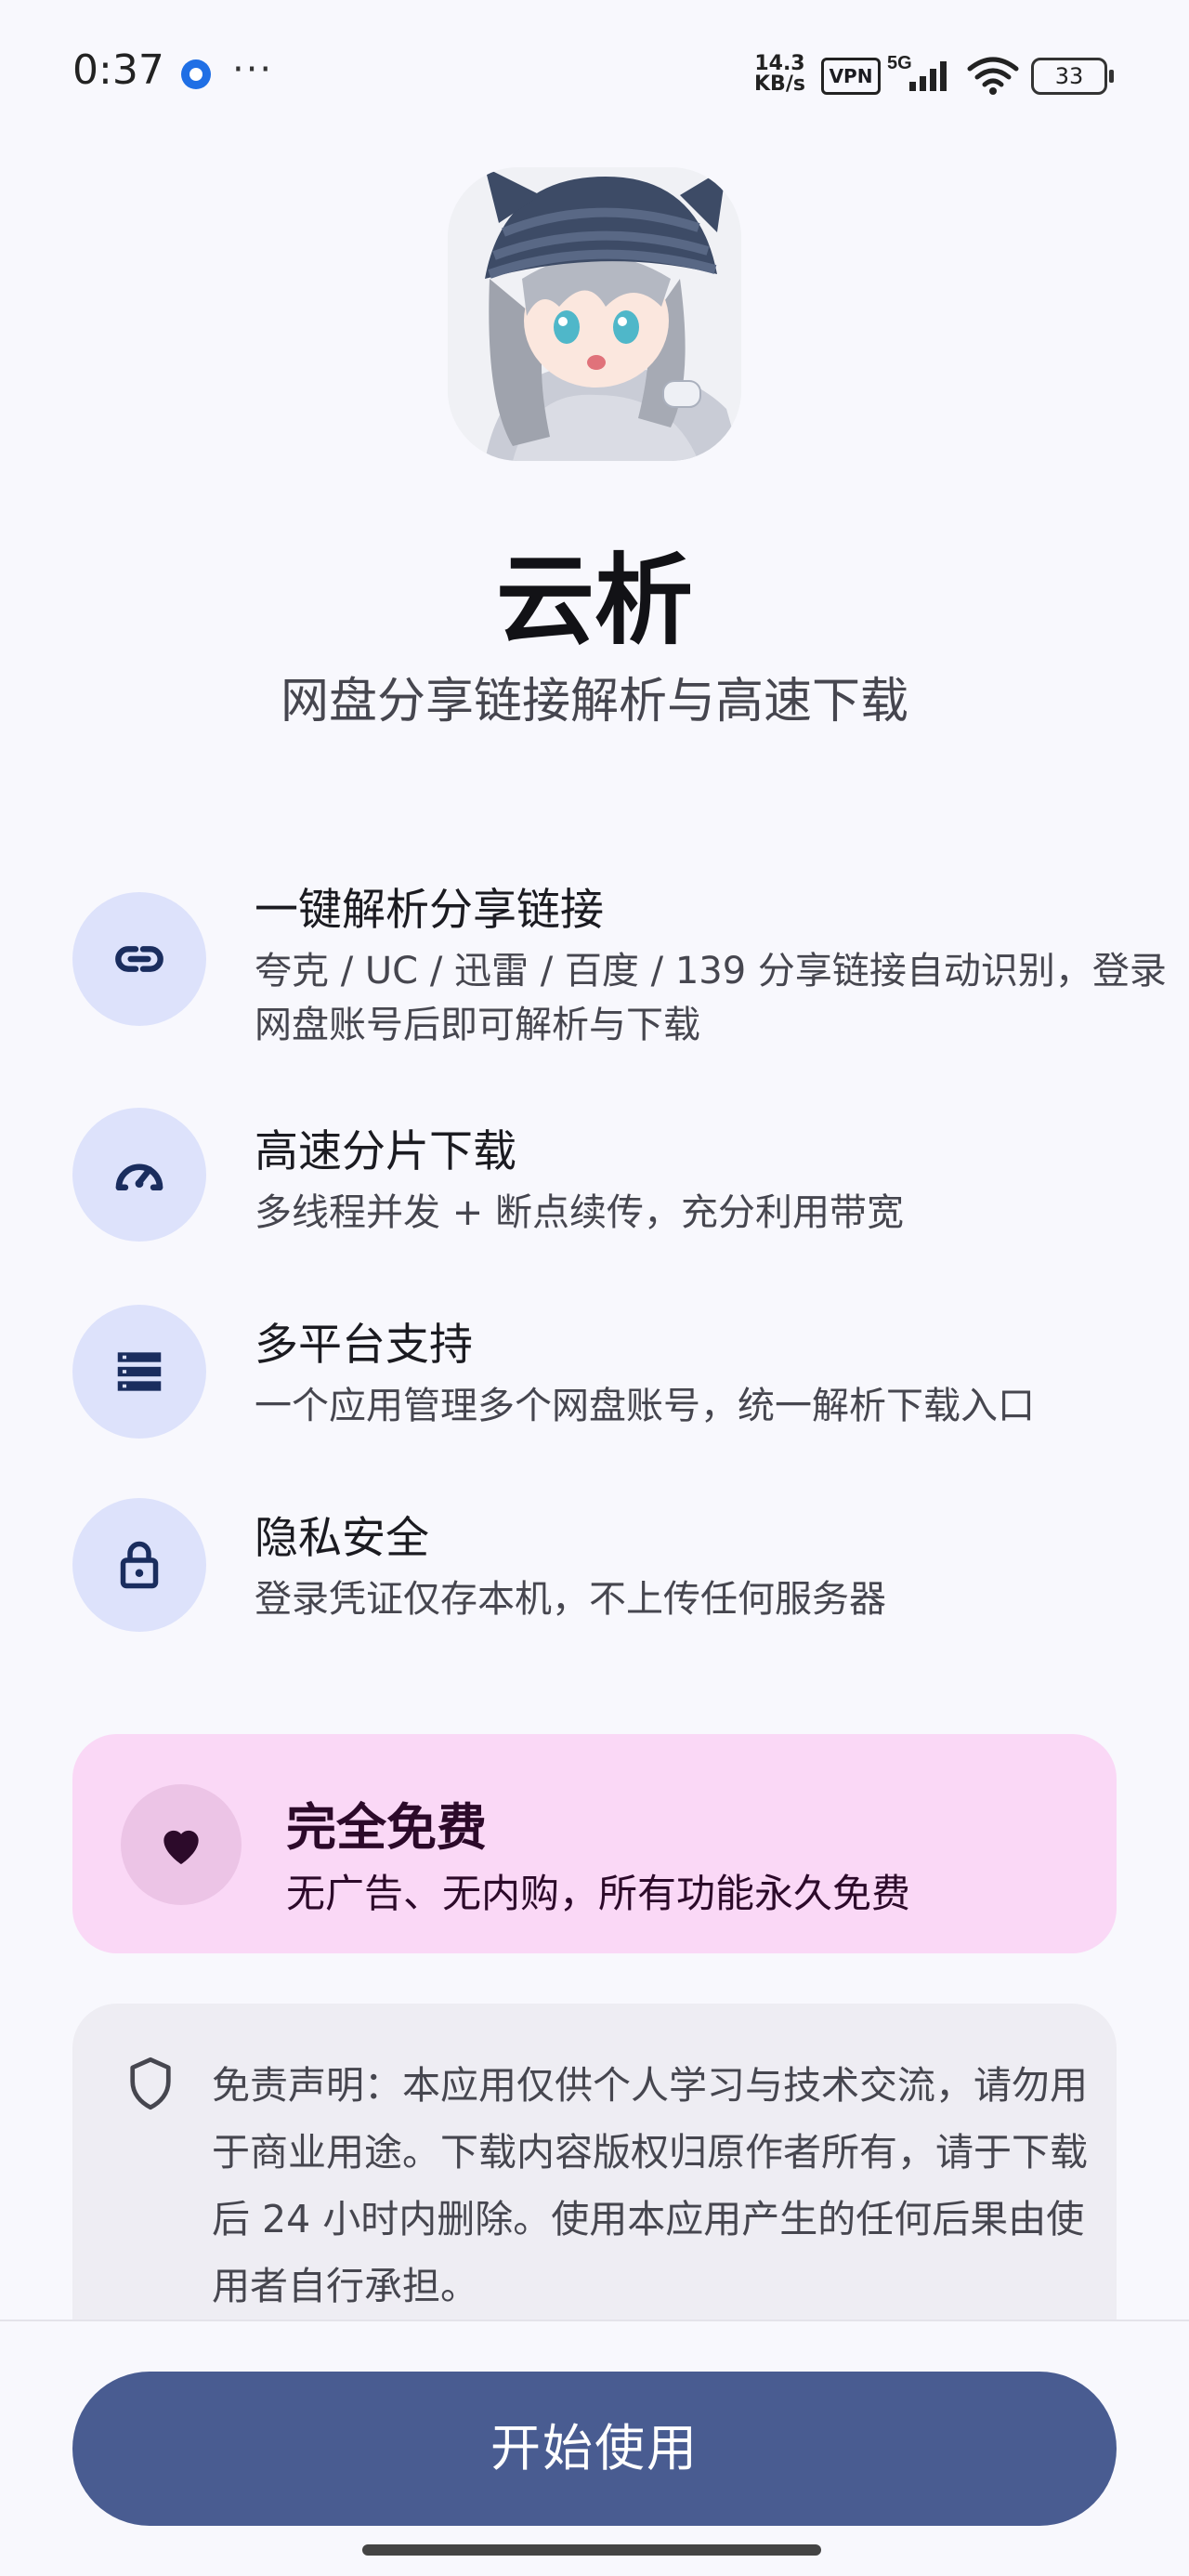 The image size is (1189, 2576). I want to click on shield-icon, so click(151, 2083).